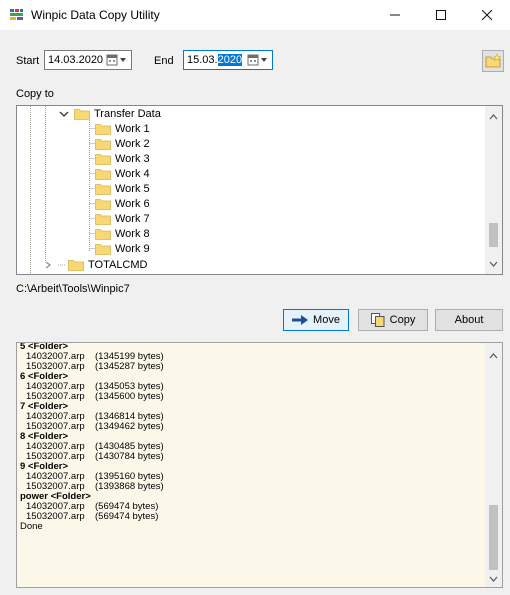 This screenshot has width=510, height=595. What do you see at coordinates (493, 465) in the screenshot?
I see `log-scrollbar` at bounding box center [493, 465].